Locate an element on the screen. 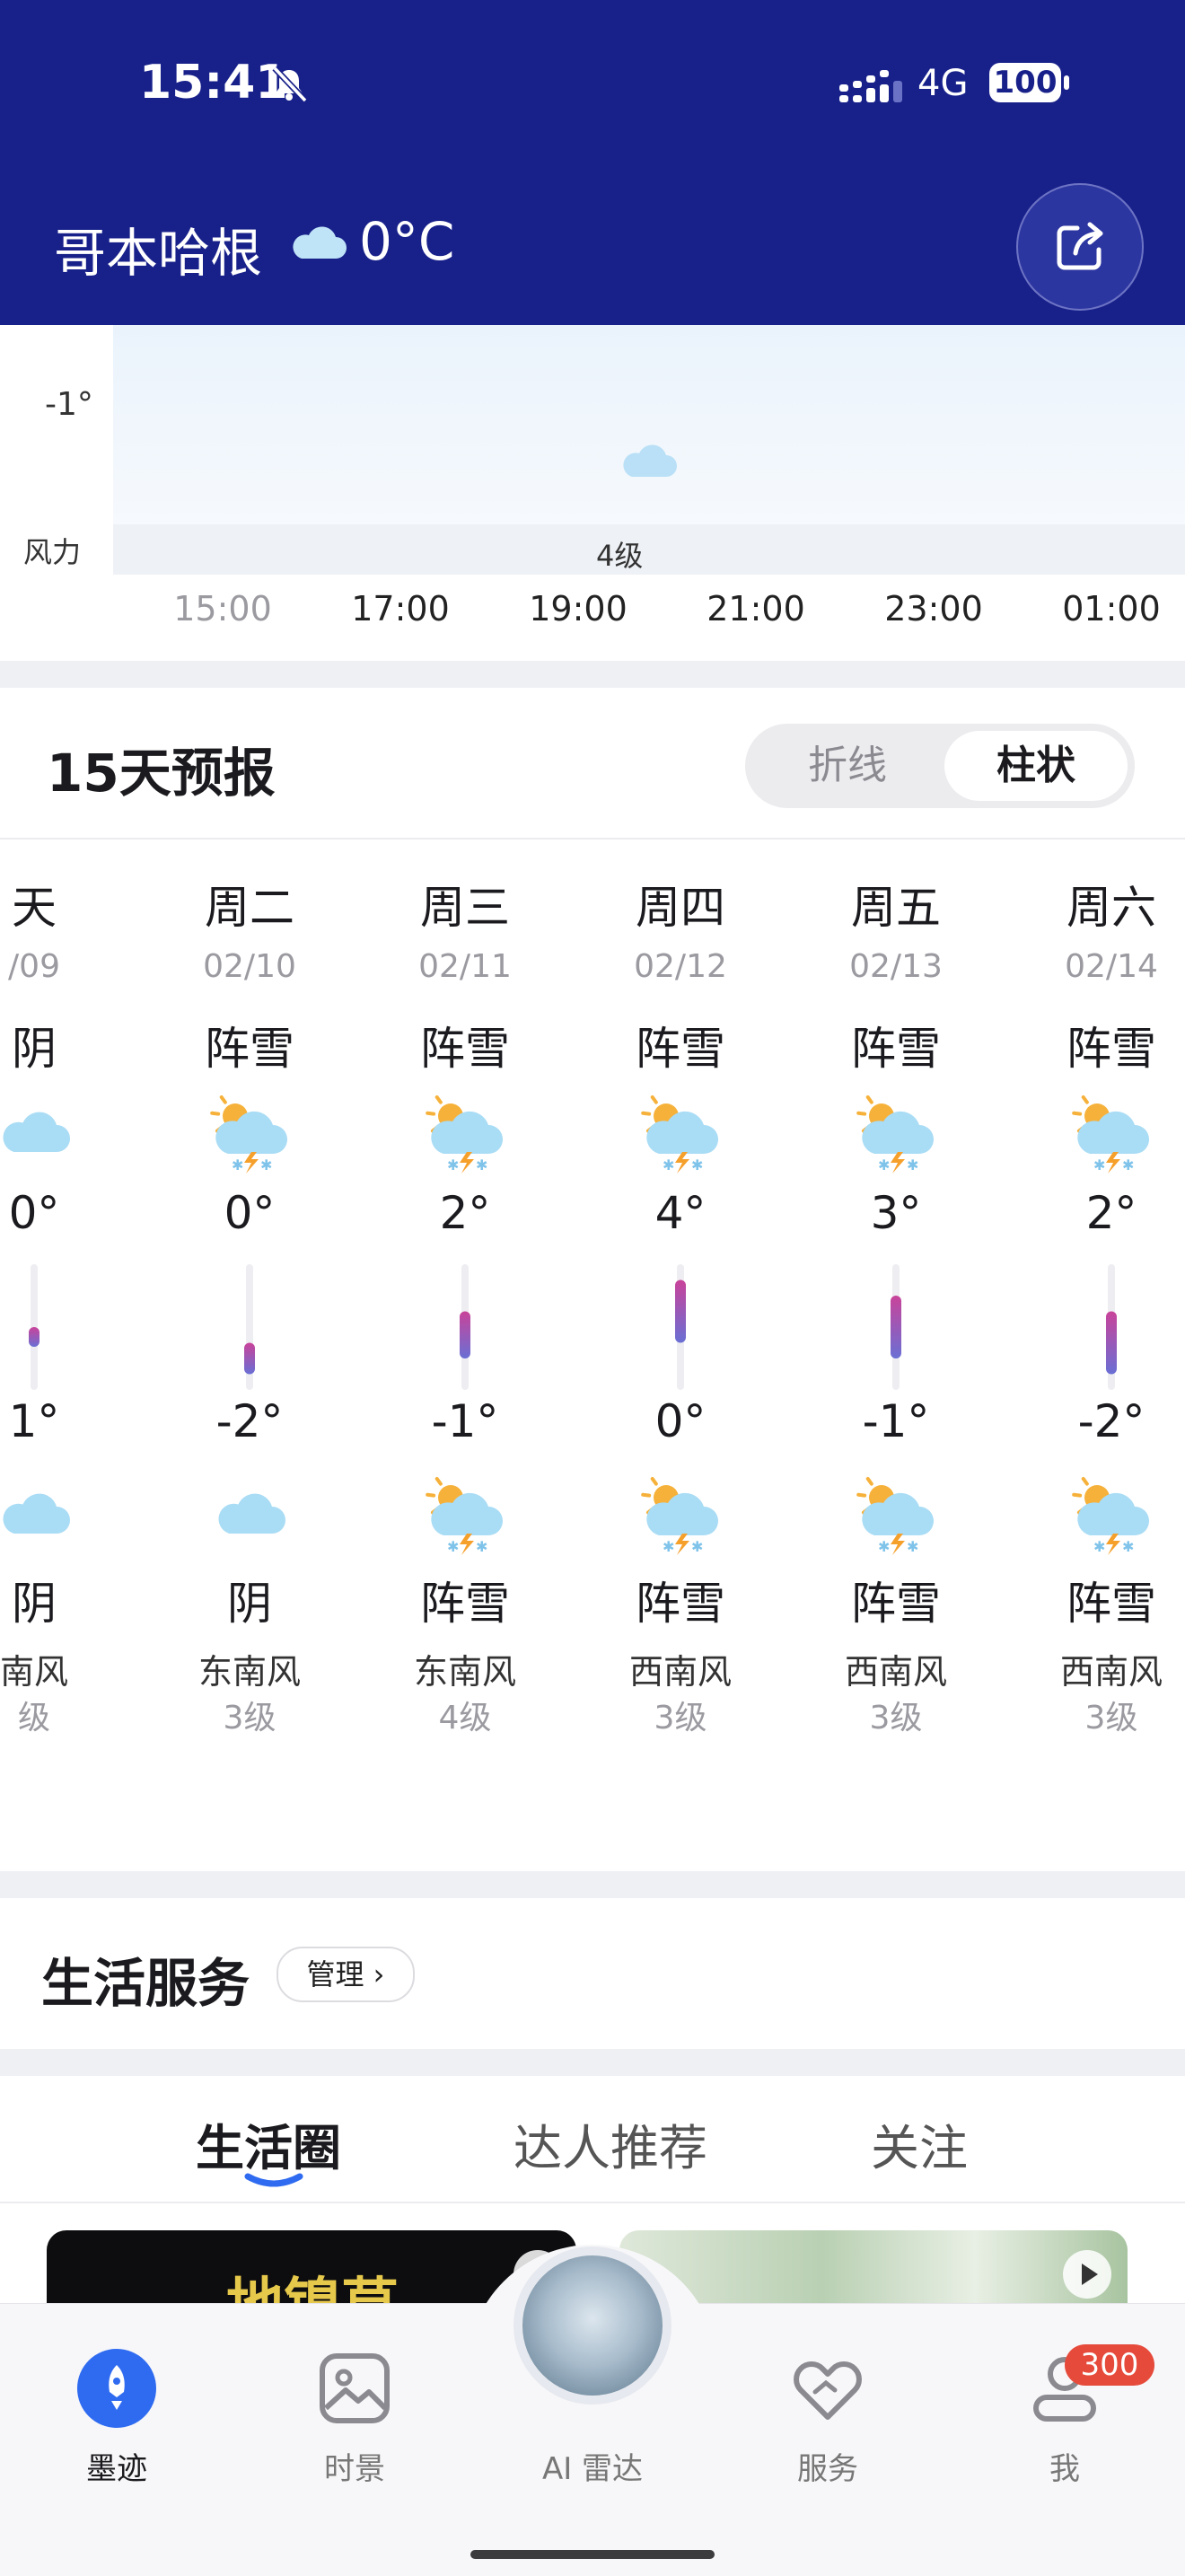  status-time: 15:41 is located at coordinates (213, 83).